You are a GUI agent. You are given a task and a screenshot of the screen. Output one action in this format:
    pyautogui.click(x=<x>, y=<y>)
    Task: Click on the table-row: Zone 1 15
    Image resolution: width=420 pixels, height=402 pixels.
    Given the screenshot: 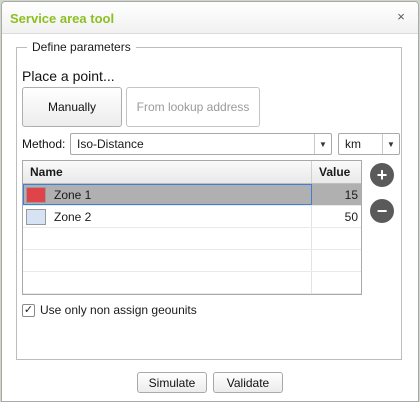 What is the action you would take?
    pyautogui.click(x=192, y=195)
    